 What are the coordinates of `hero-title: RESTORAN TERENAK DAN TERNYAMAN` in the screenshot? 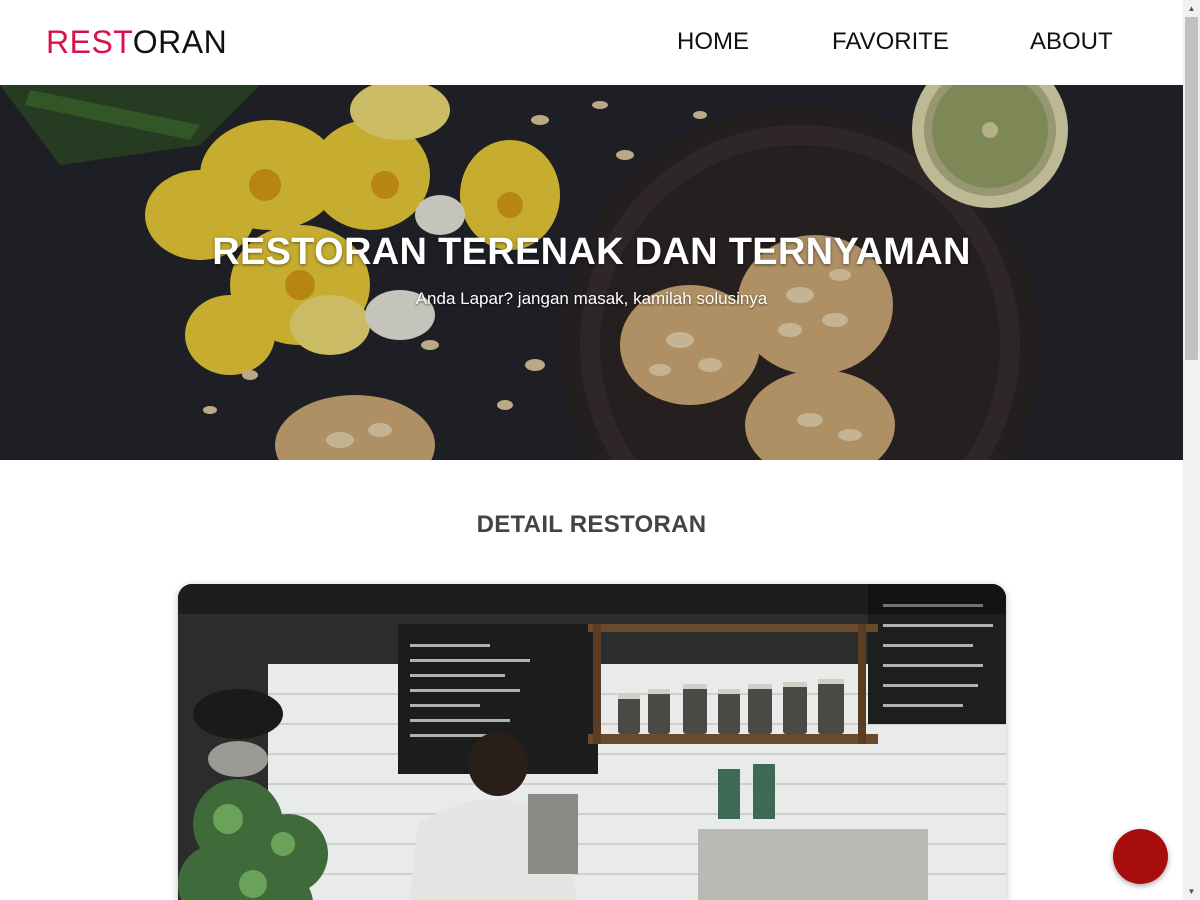 It's located at (591, 252).